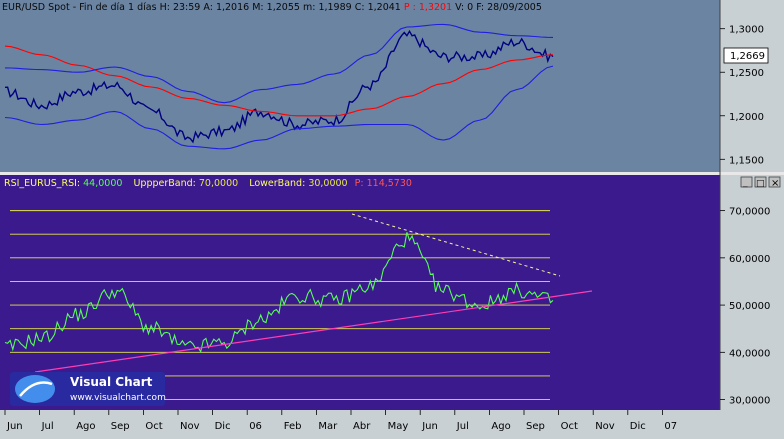 Image resolution: width=784 pixels, height=439 pixels. What do you see at coordinates (746, 30) in the screenshot?
I see `price-y-tick-label: 1,3000` at bounding box center [746, 30].